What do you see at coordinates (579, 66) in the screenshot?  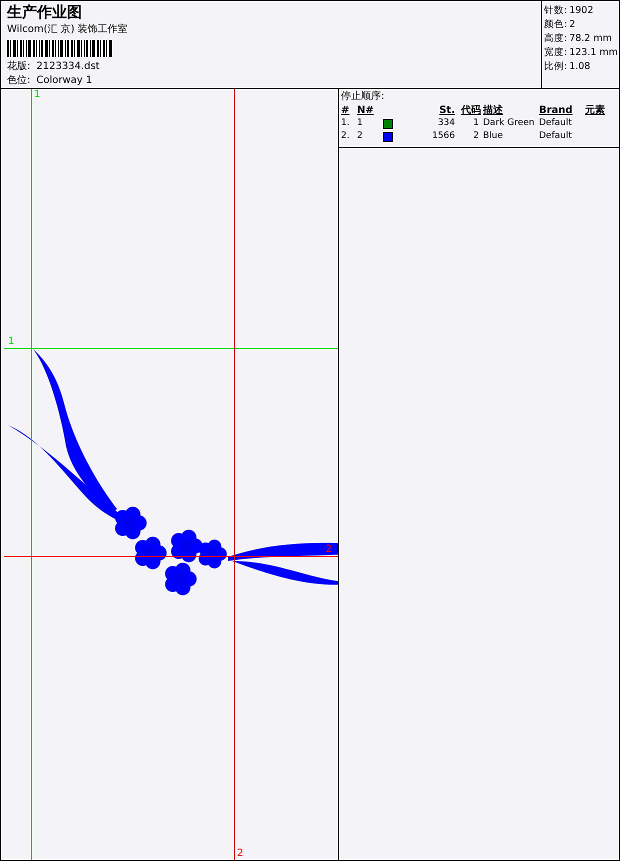 I see `stat-value: 1.08` at bounding box center [579, 66].